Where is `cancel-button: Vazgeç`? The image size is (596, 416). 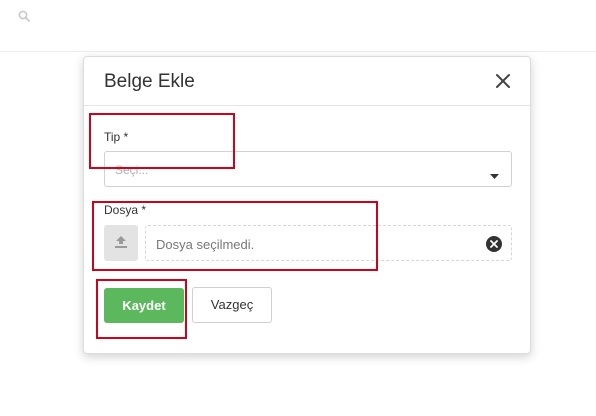
cancel-button: Vazgeç is located at coordinates (232, 305).